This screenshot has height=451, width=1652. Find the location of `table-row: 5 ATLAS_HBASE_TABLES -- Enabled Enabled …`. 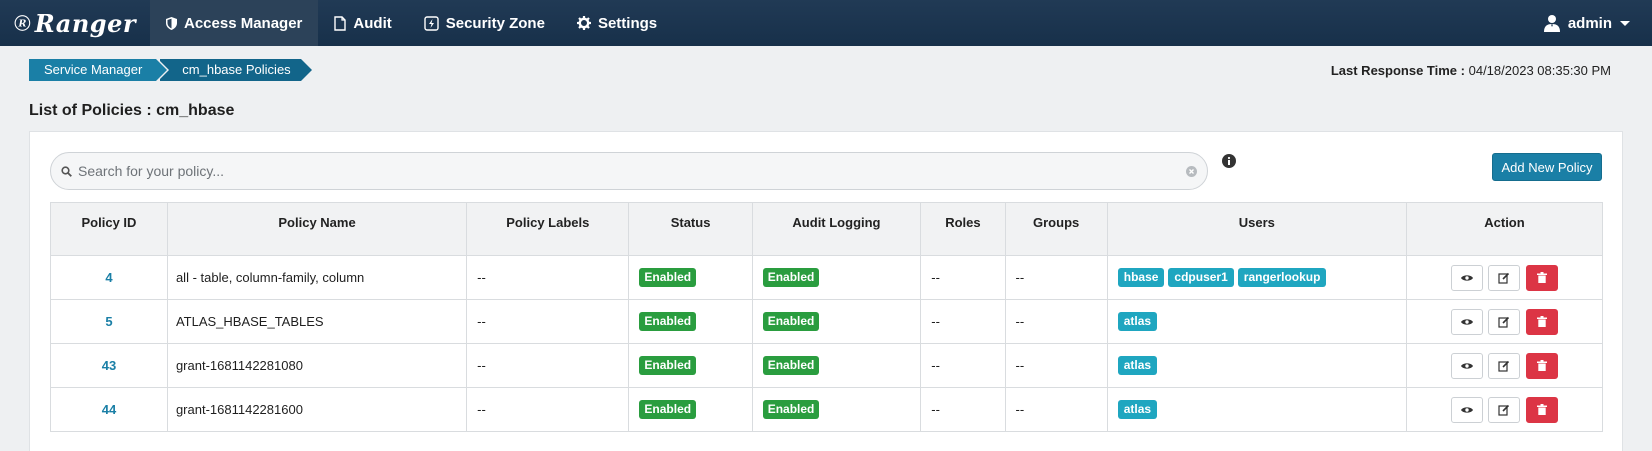

table-row: 5 ATLAS_HBASE_TABLES -- Enabled Enabled … is located at coordinates (827, 321).